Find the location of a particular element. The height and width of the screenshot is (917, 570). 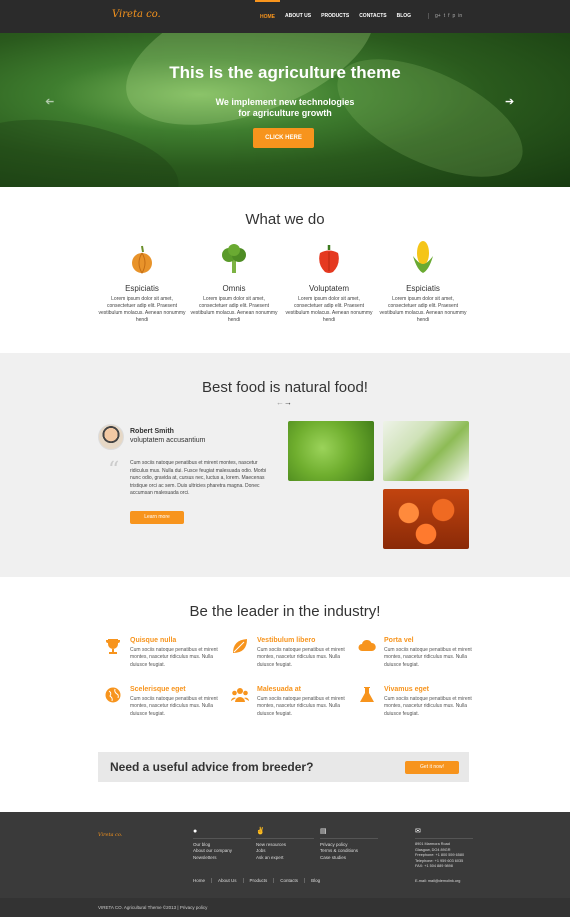

pepper-icon is located at coordinates (329, 257).